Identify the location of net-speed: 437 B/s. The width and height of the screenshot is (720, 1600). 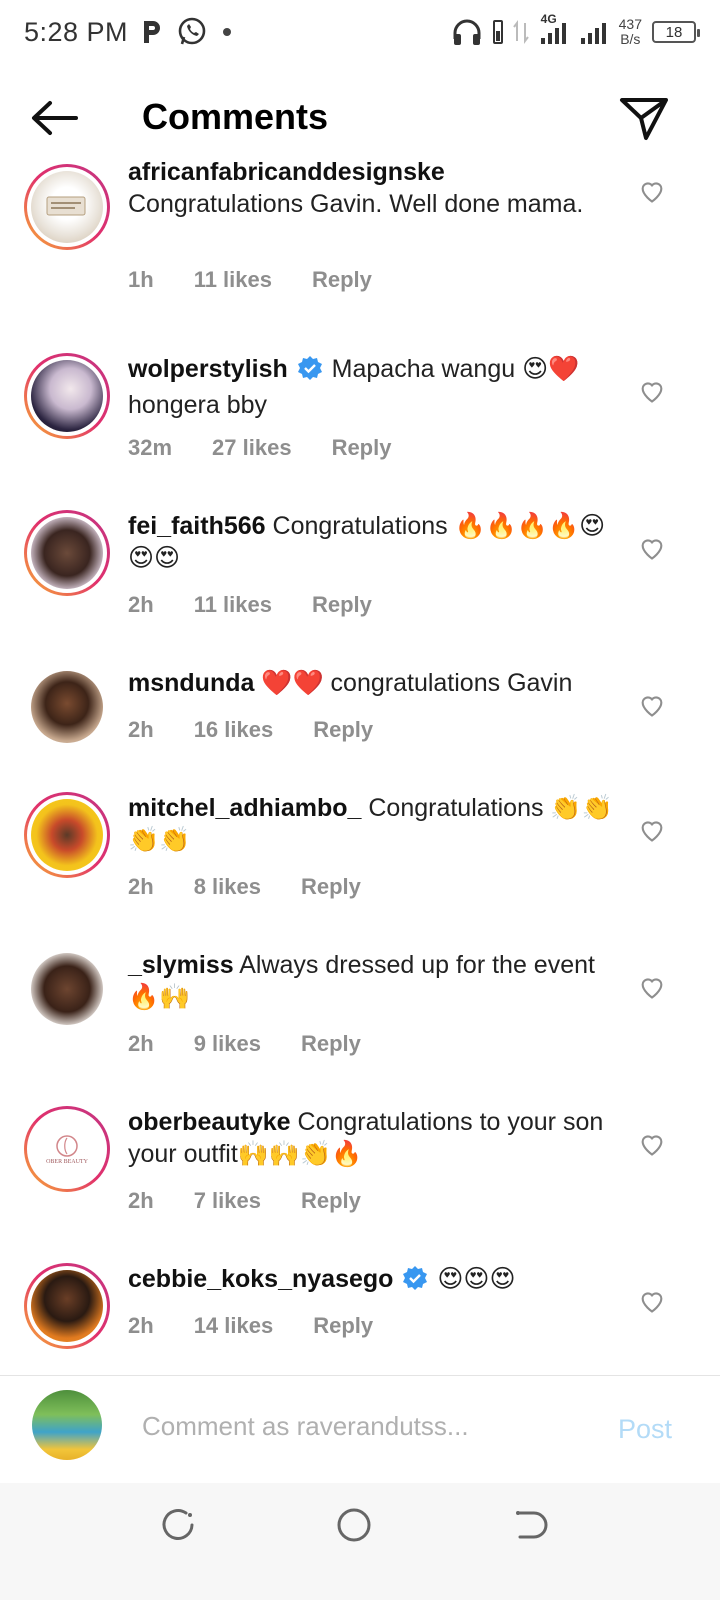
(630, 32).